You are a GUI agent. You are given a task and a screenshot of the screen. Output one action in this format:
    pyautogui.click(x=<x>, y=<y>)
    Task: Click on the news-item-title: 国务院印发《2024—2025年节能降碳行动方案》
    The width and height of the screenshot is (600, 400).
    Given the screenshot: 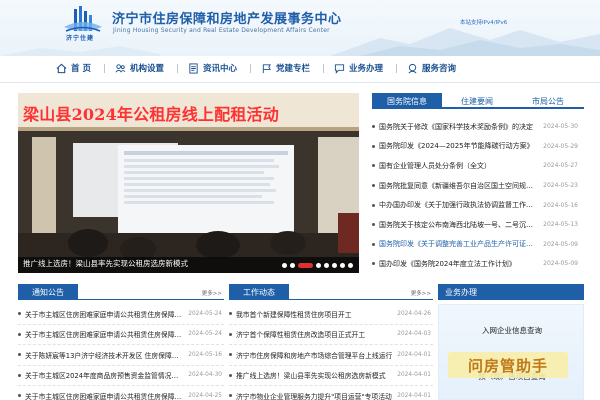 What is the action you would take?
    pyautogui.click(x=459, y=146)
    